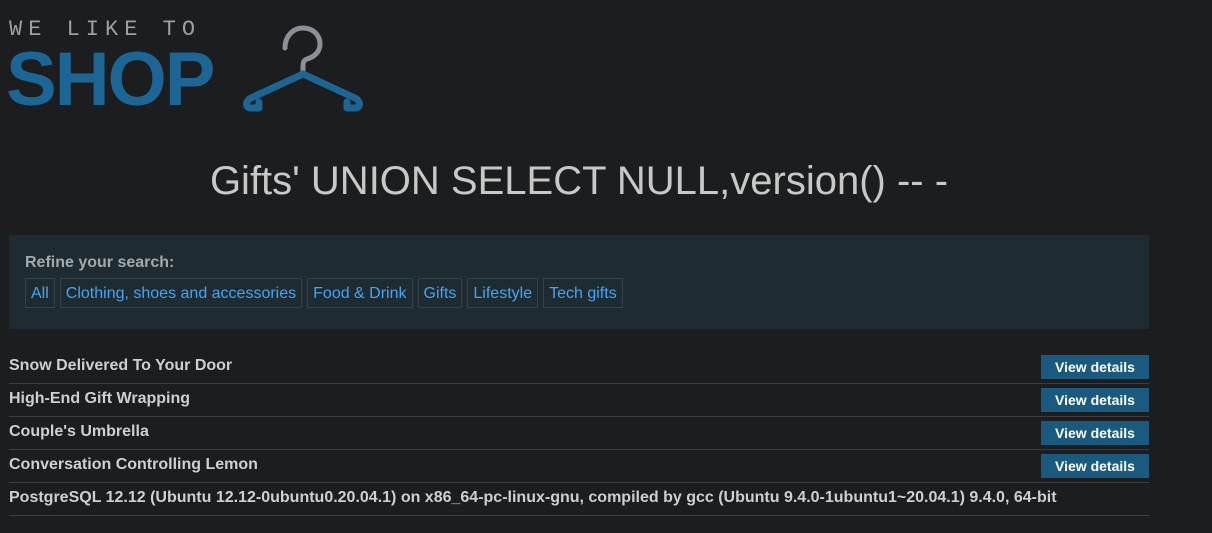 The height and width of the screenshot is (533, 1212). I want to click on filter-label: Refine your search:, so click(100, 262).